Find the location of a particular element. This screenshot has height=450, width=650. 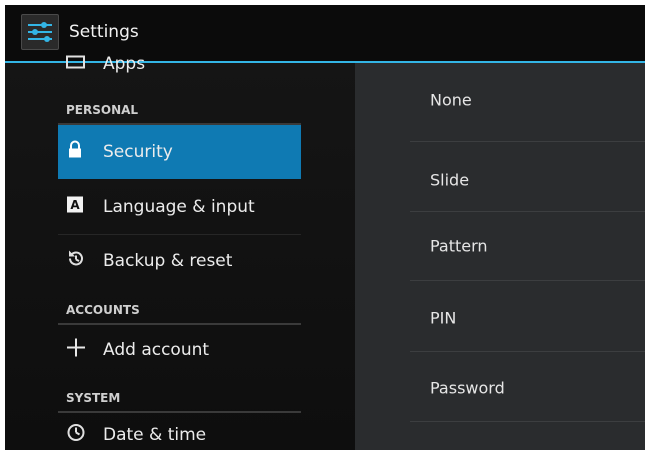

option-label: Slide is located at coordinates (450, 180).